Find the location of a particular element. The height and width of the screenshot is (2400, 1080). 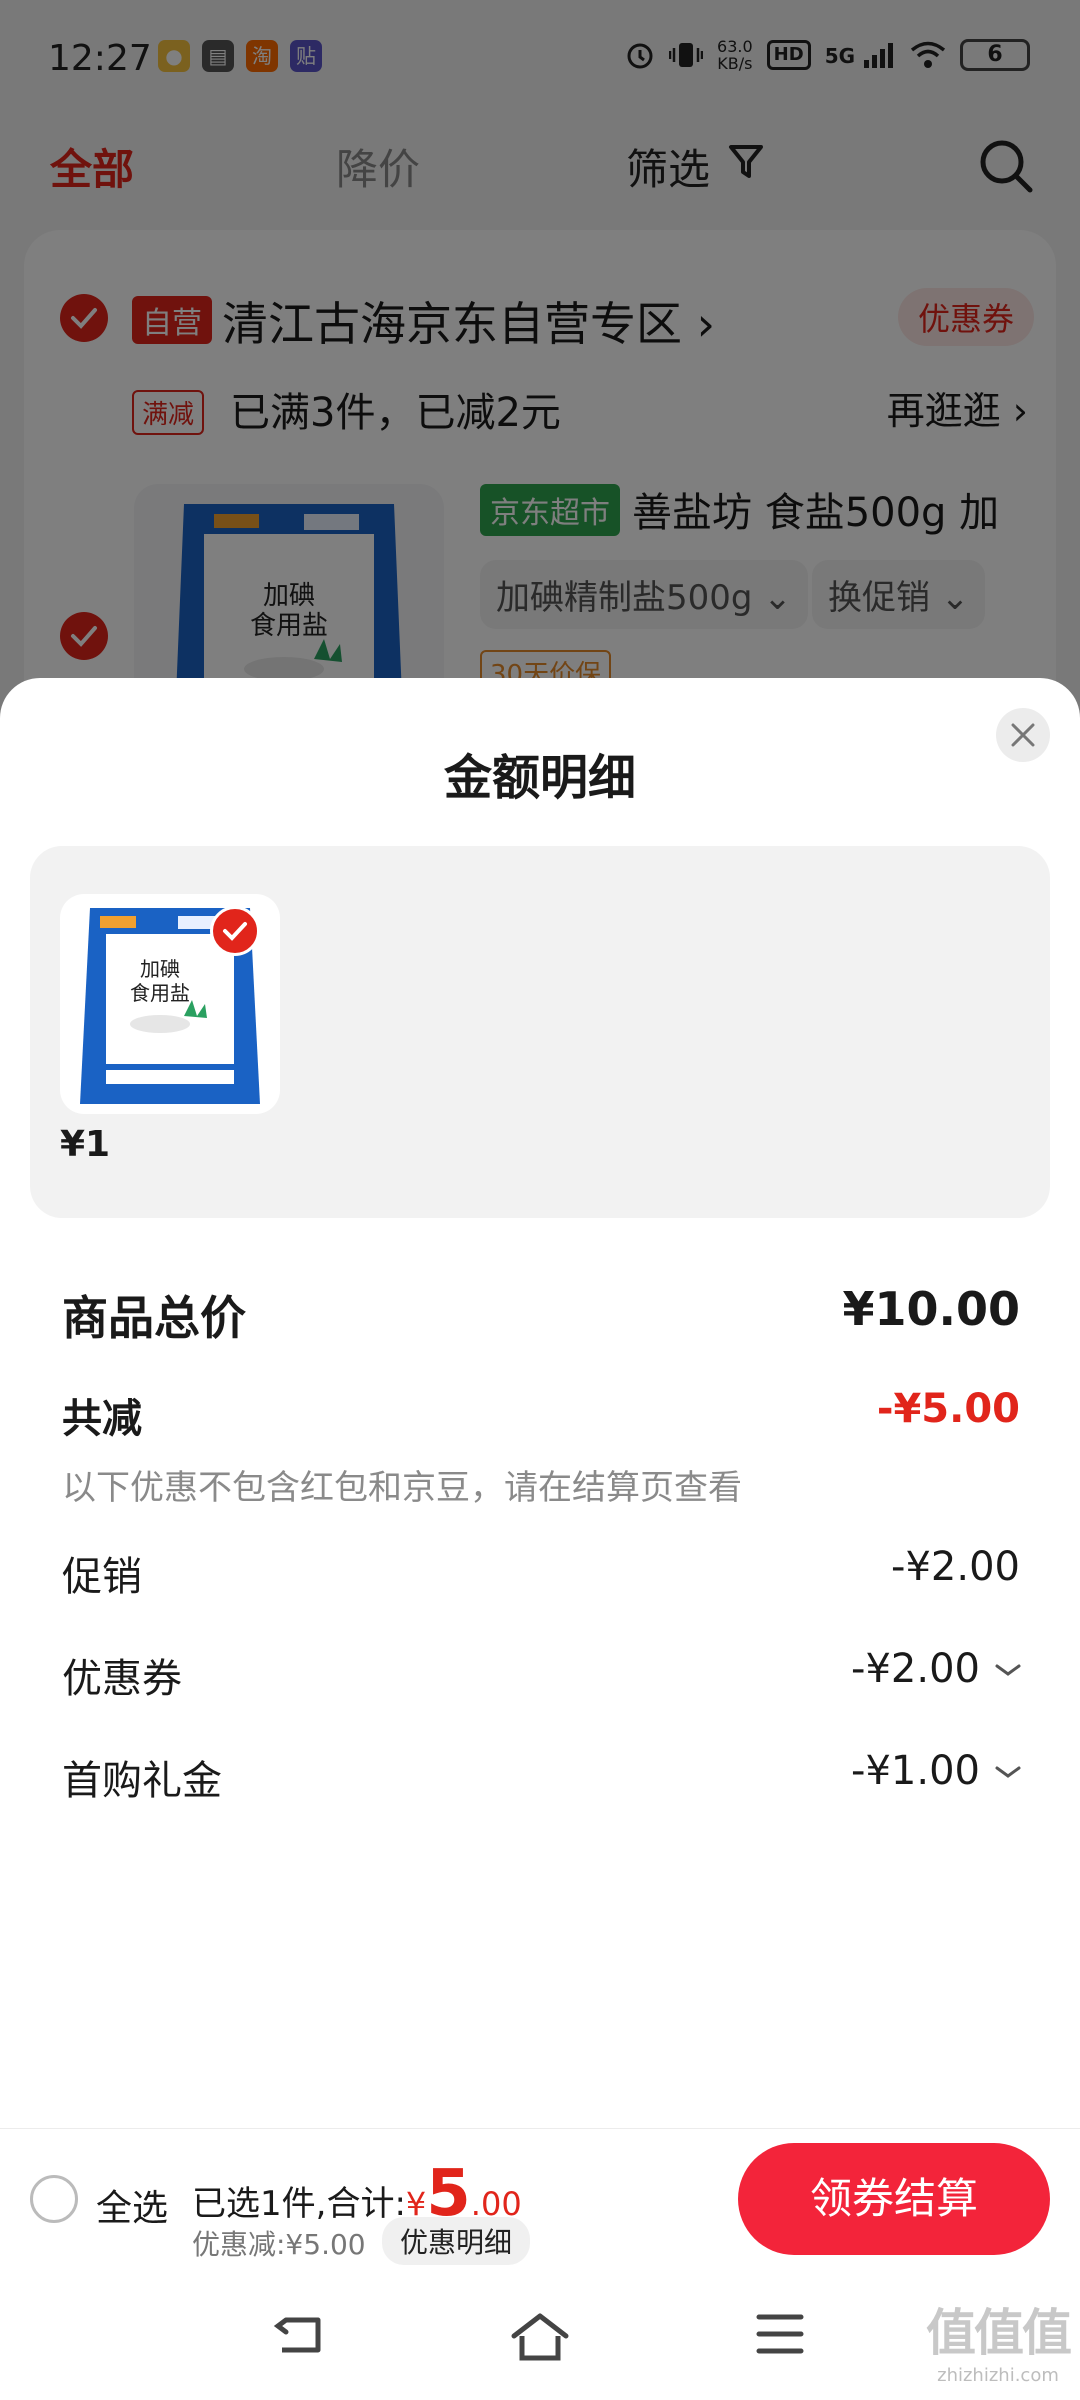

gift-label: 首购礼金 is located at coordinates (142, 1781).